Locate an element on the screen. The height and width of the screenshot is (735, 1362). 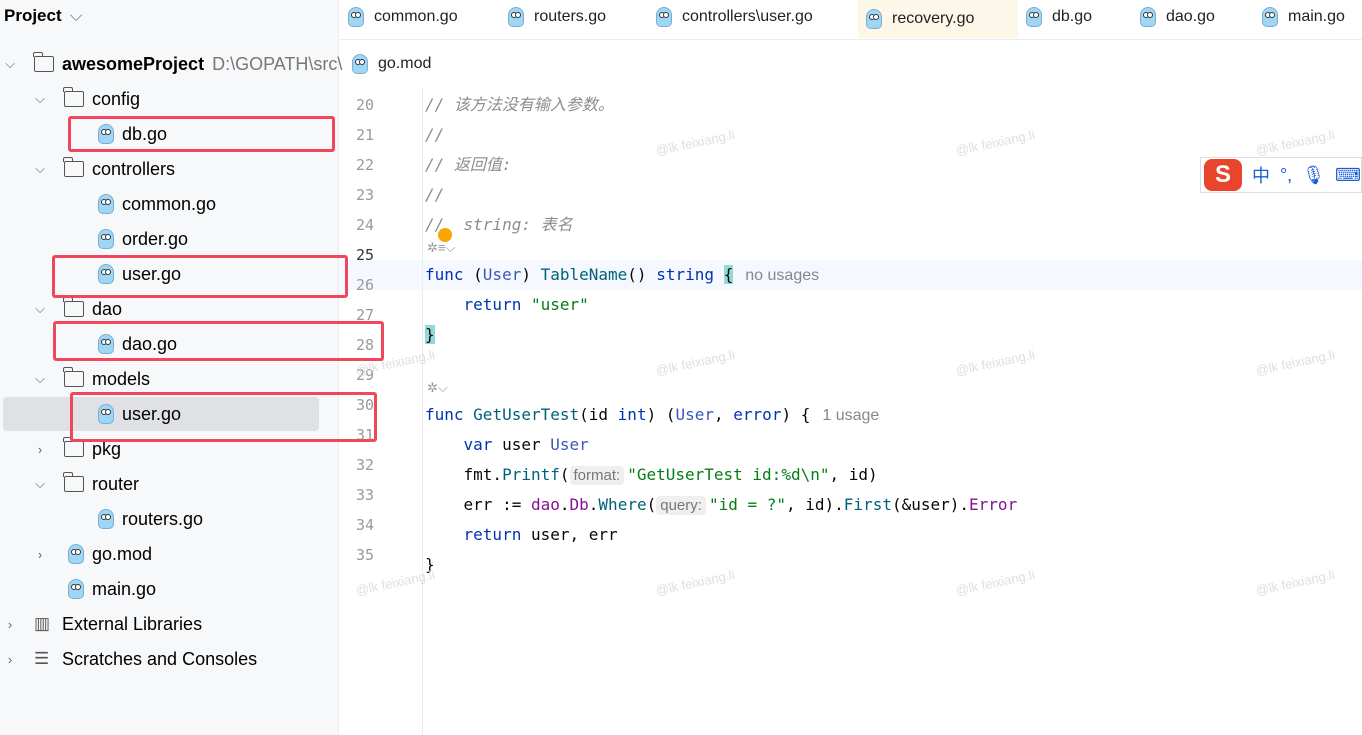
line-number: 32 is located at coordinates (364, 465).